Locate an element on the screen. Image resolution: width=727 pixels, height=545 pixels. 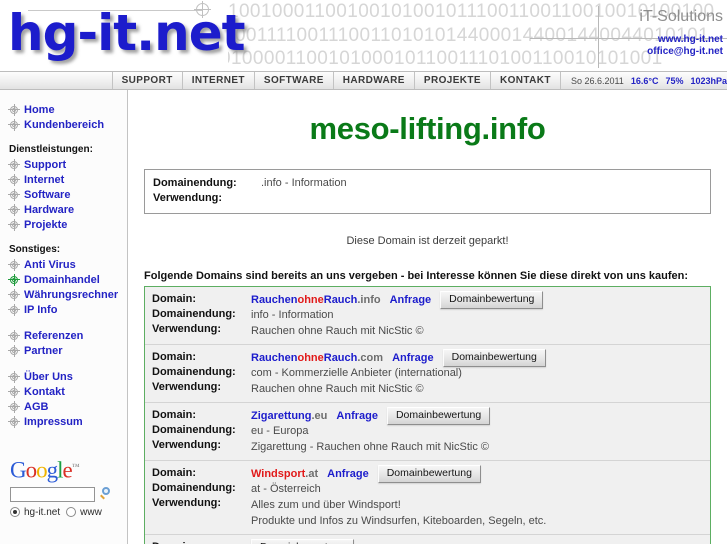
weather-date: So 26.6.2011 is located at coordinates (597, 80).